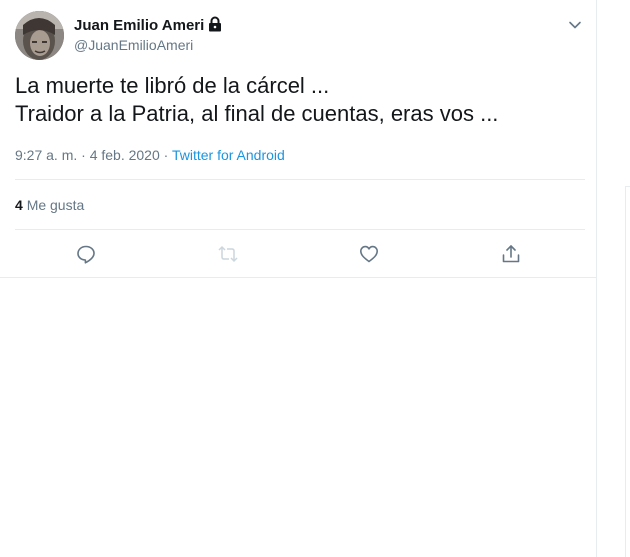 This screenshot has height=557, width=630. Describe the element at coordinates (19, 205) in the screenshot. I see `likes-count: 4` at that location.